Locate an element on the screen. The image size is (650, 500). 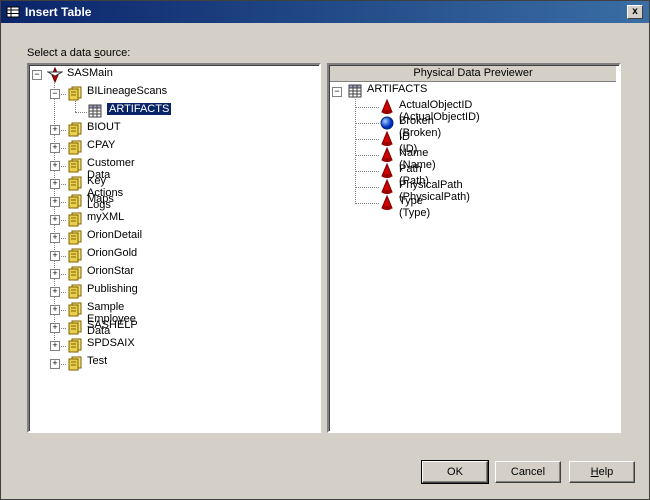
bilineagescans-expander: − is located at coordinates (55, 94).